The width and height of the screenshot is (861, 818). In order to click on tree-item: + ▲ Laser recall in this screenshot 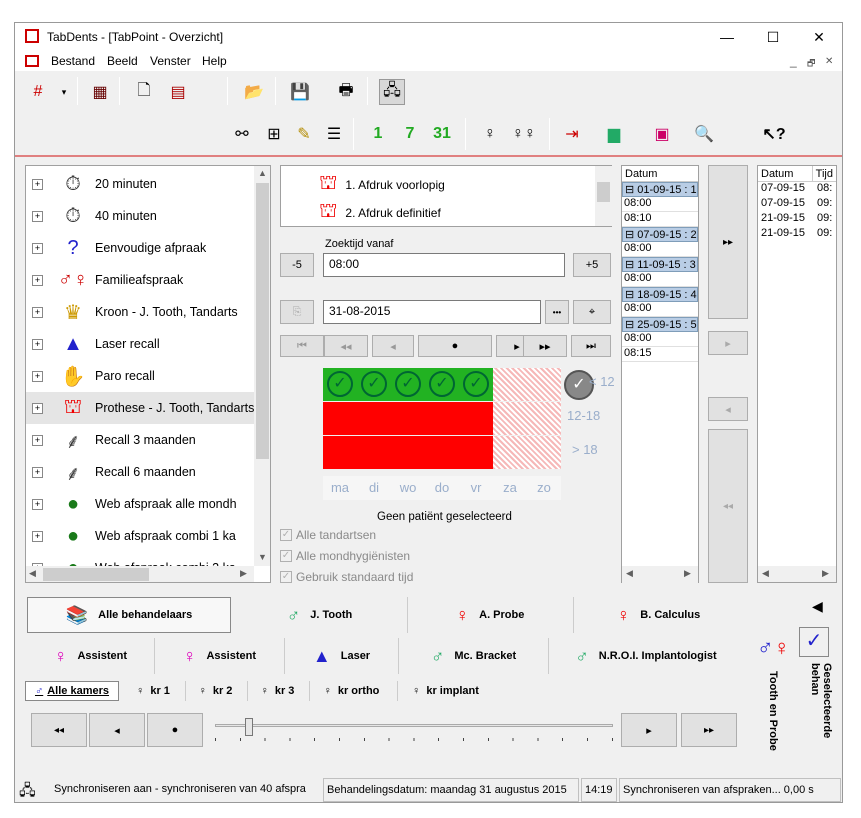, I will do `click(146, 344)`.